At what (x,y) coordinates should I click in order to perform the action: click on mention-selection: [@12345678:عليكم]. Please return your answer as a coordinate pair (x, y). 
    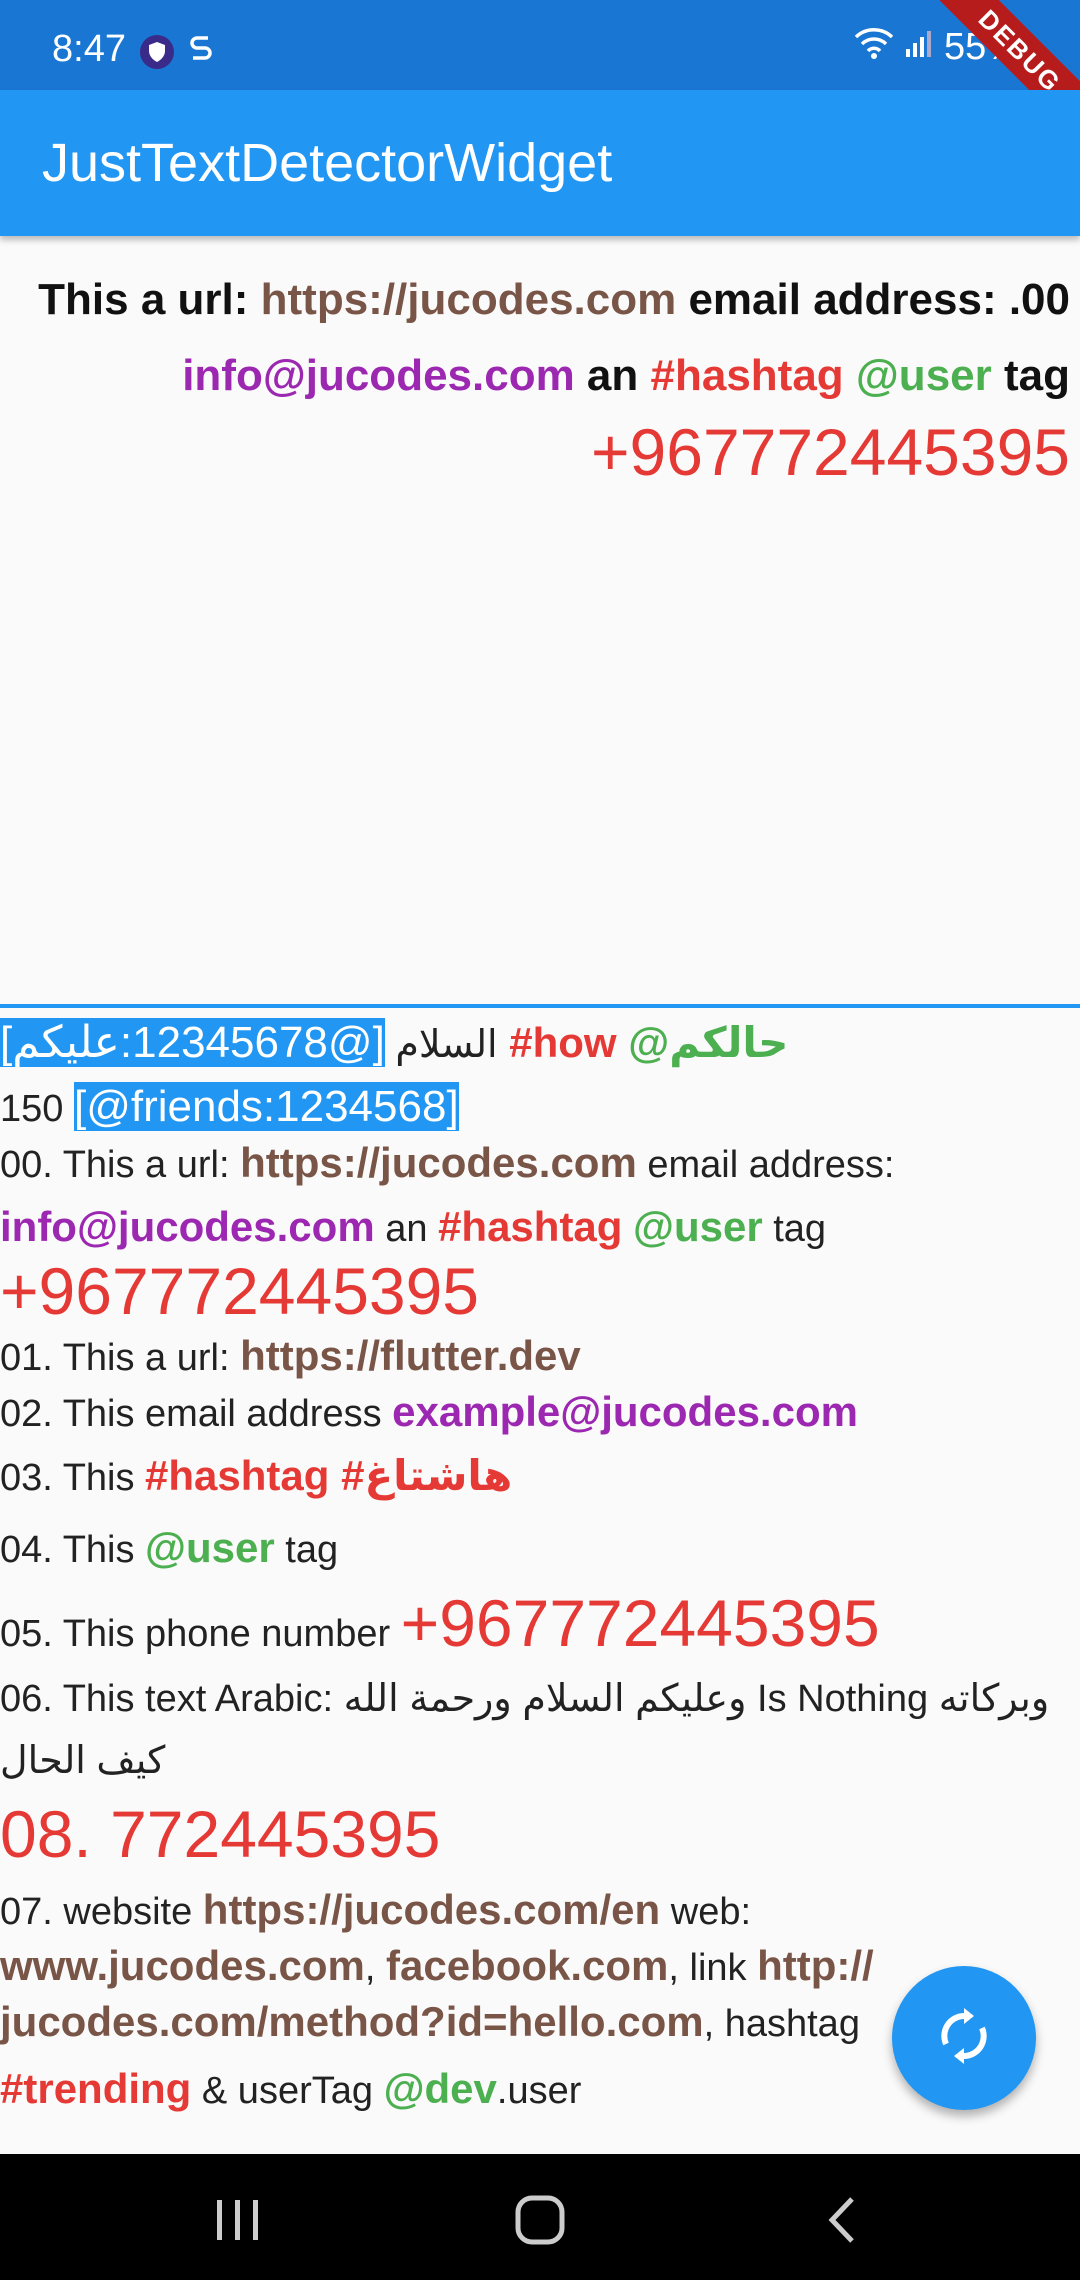
    Looking at the image, I should click on (192, 1042).